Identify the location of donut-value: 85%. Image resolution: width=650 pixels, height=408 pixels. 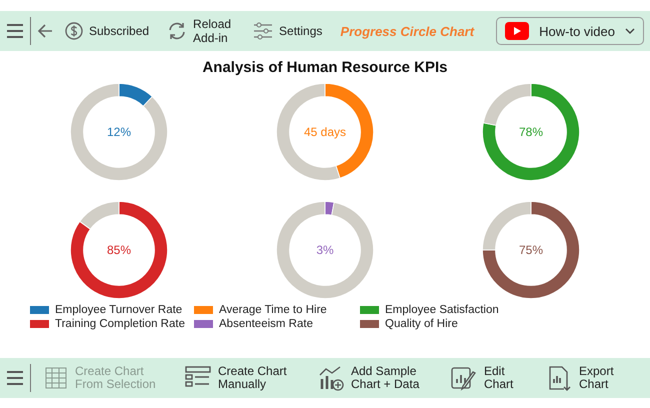
(119, 250).